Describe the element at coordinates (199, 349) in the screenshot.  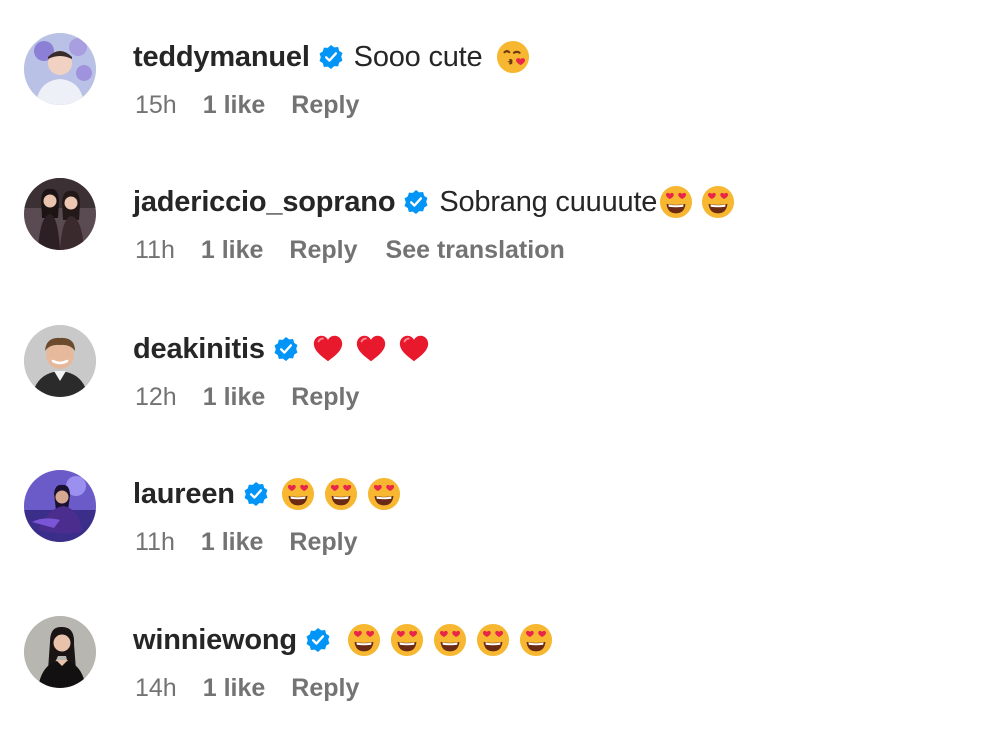
I see `username: deakinitis` at that location.